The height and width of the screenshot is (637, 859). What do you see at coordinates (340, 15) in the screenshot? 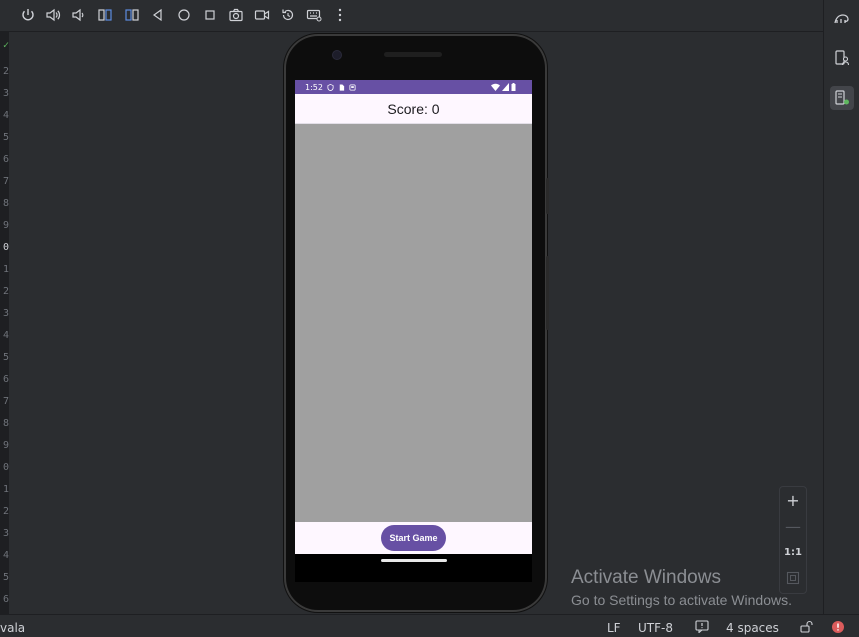
I see `more-icon` at bounding box center [340, 15].